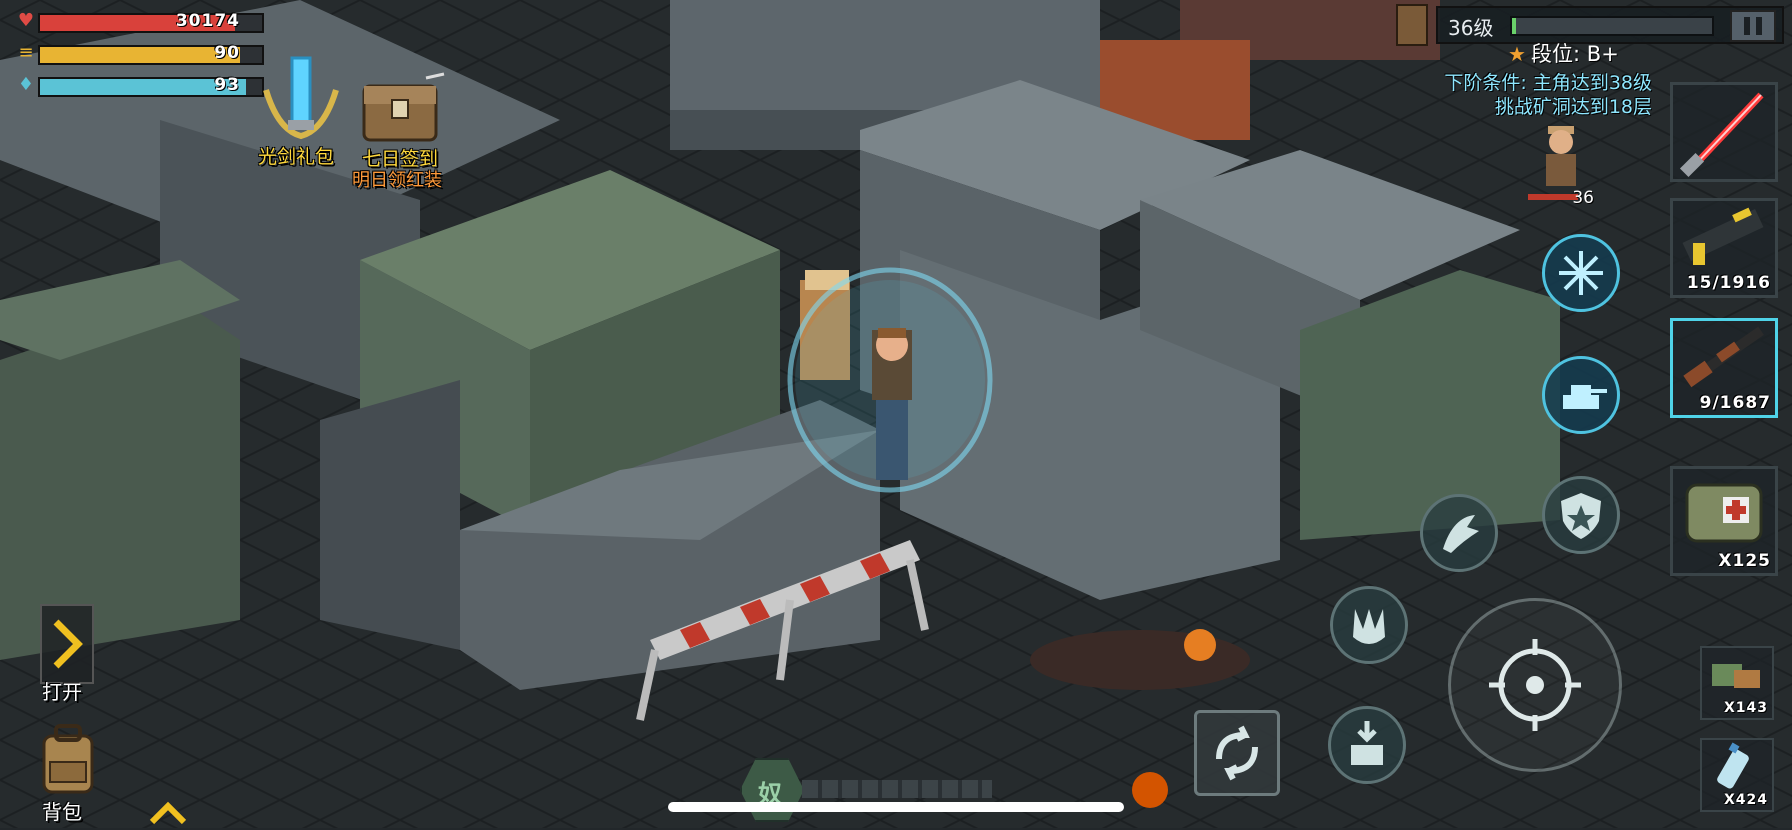 The height and width of the screenshot is (830, 1792). What do you see at coordinates (896, 807) in the screenshot?
I see `home-indicator` at bounding box center [896, 807].